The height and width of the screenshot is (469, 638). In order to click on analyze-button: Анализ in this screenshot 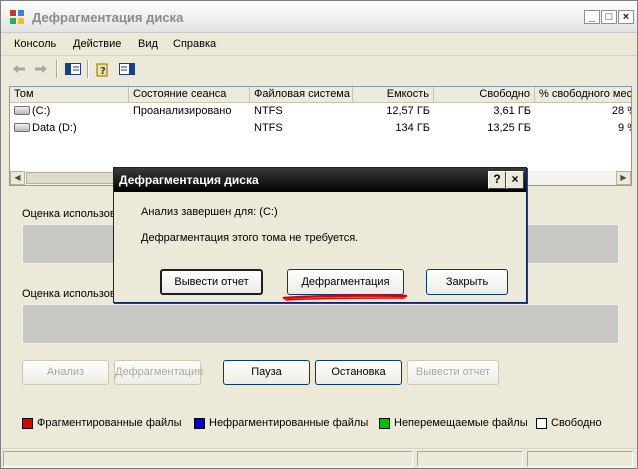, I will do `click(65, 372)`.